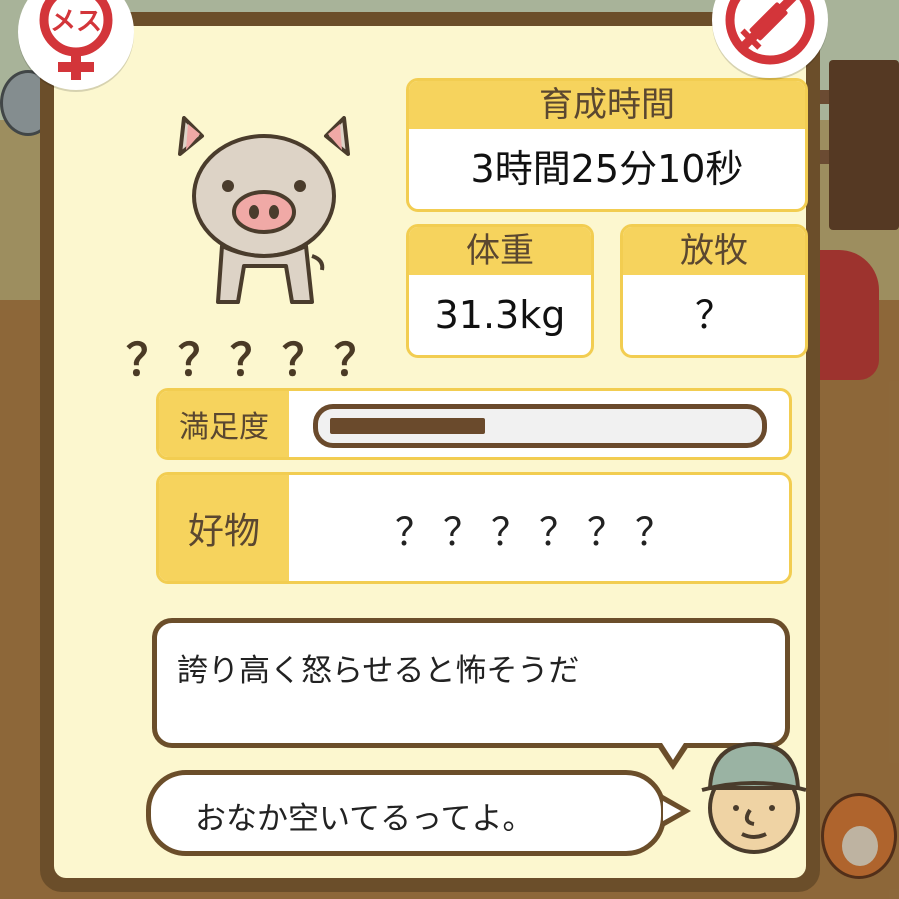 Image resolution: width=899 pixels, height=899 pixels. What do you see at coordinates (76, 40) in the screenshot?
I see `female-symbol-icon: メス` at bounding box center [76, 40].